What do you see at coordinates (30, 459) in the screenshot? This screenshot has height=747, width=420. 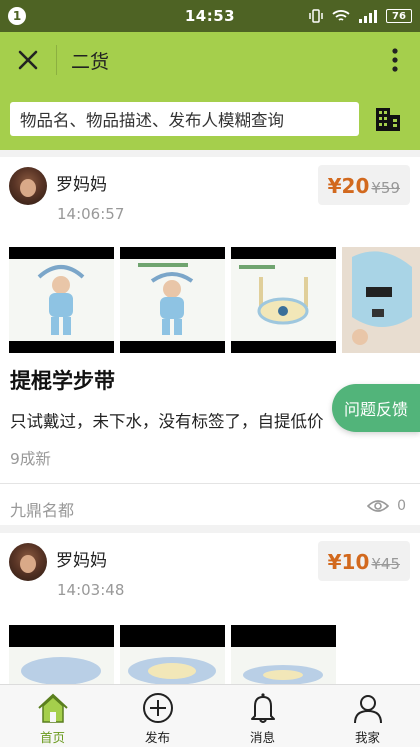 I see `item-condition: 9成新` at bounding box center [30, 459].